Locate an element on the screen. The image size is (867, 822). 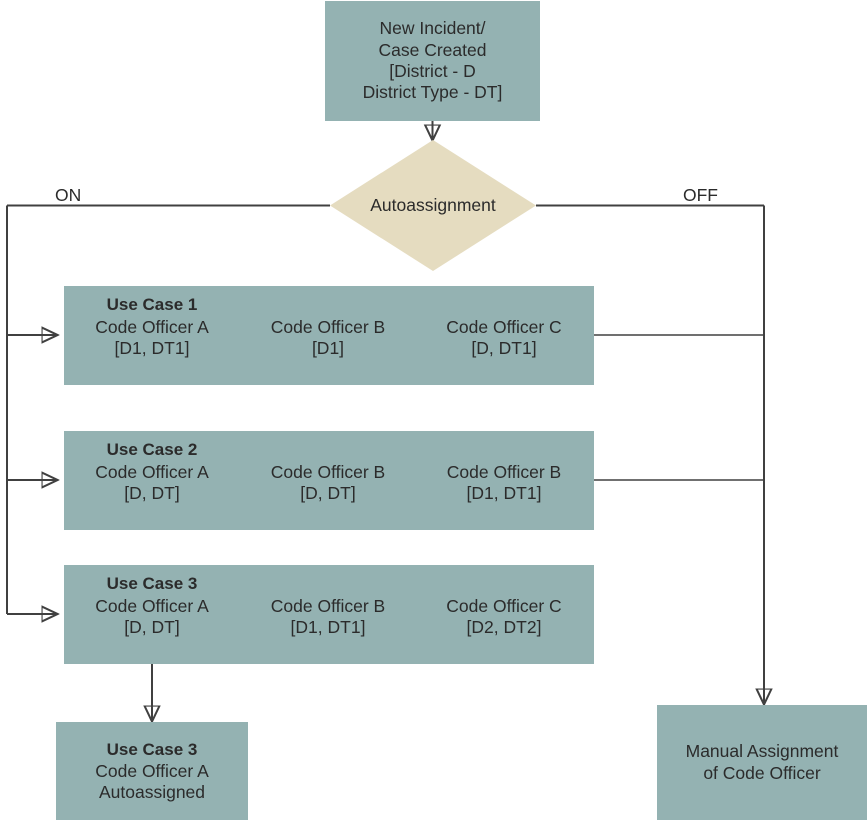
usecase-3-column-2: Use Case 3 Code Officer B [D1, DT1] is located at coordinates (328, 619).